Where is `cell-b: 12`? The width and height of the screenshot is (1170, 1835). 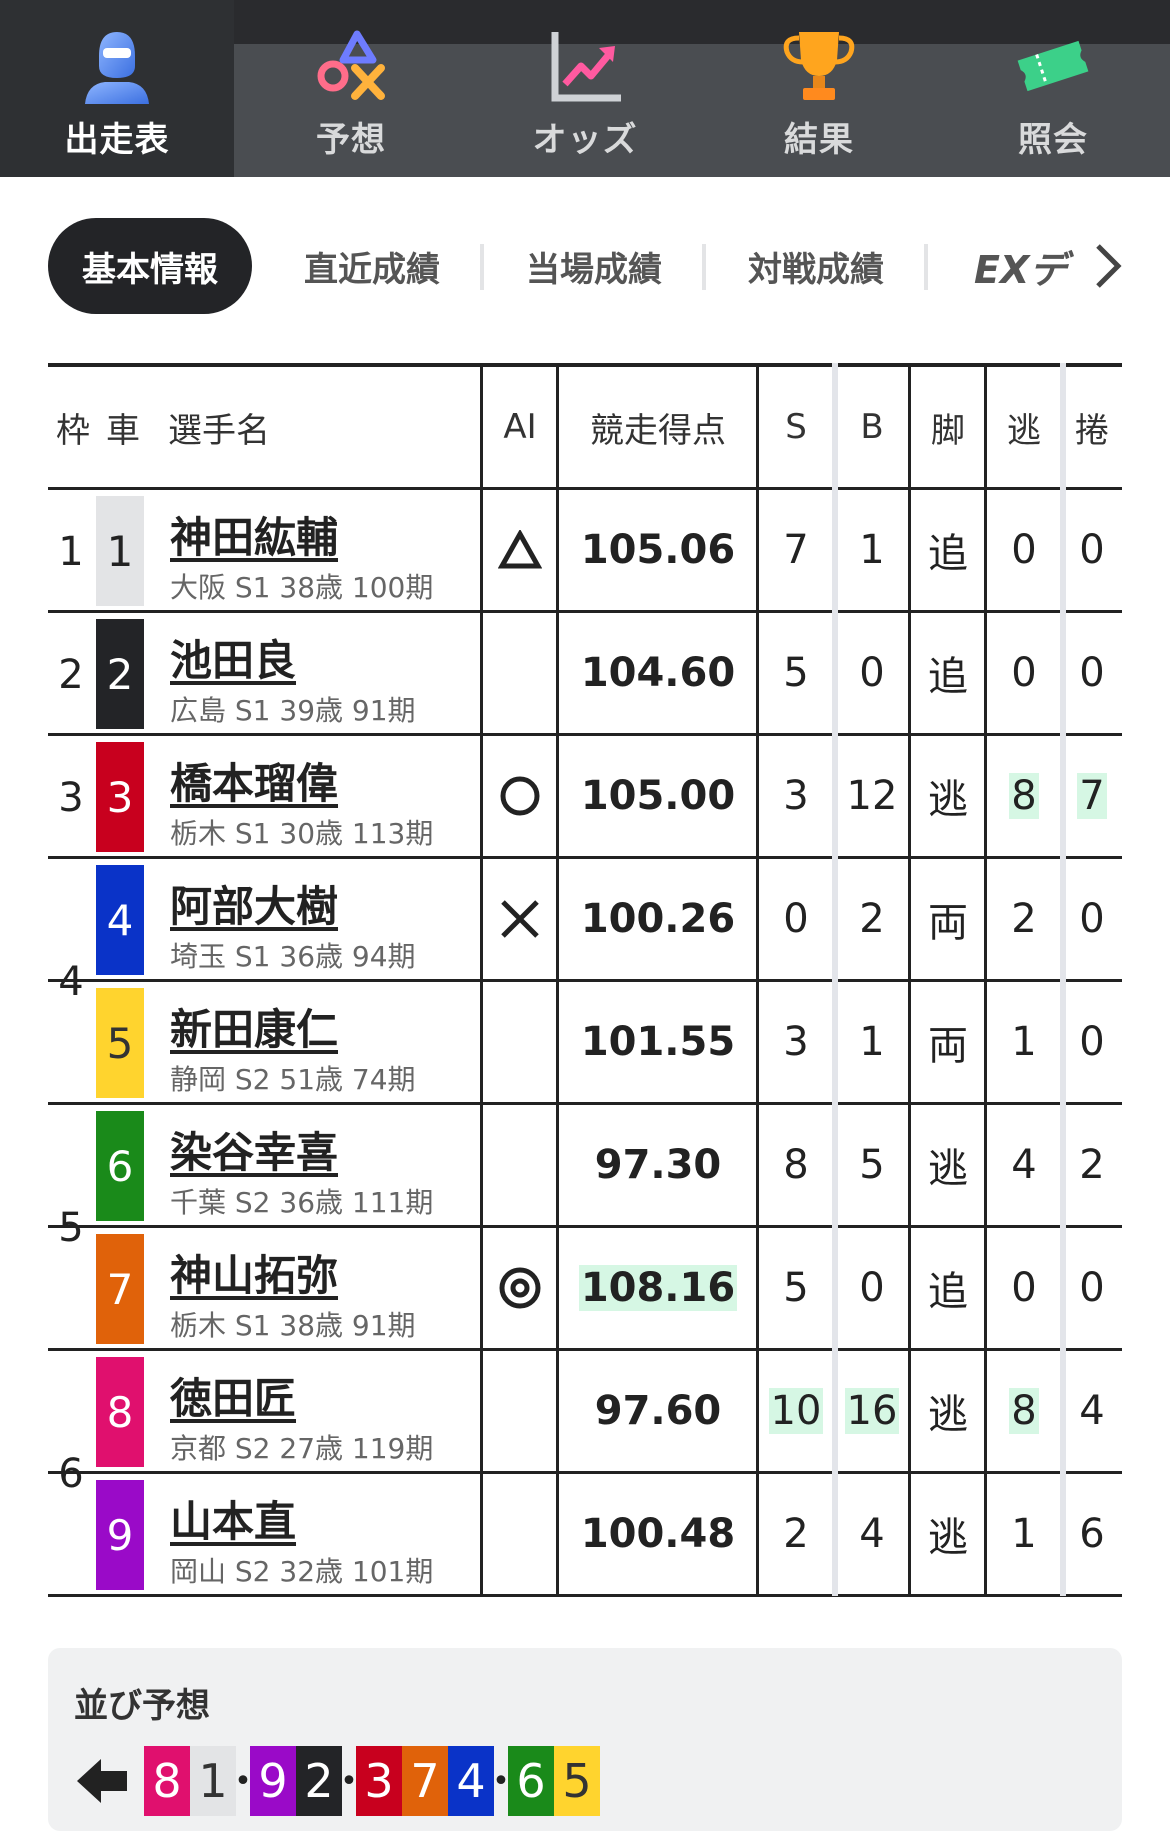 cell-b: 12 is located at coordinates (872, 796).